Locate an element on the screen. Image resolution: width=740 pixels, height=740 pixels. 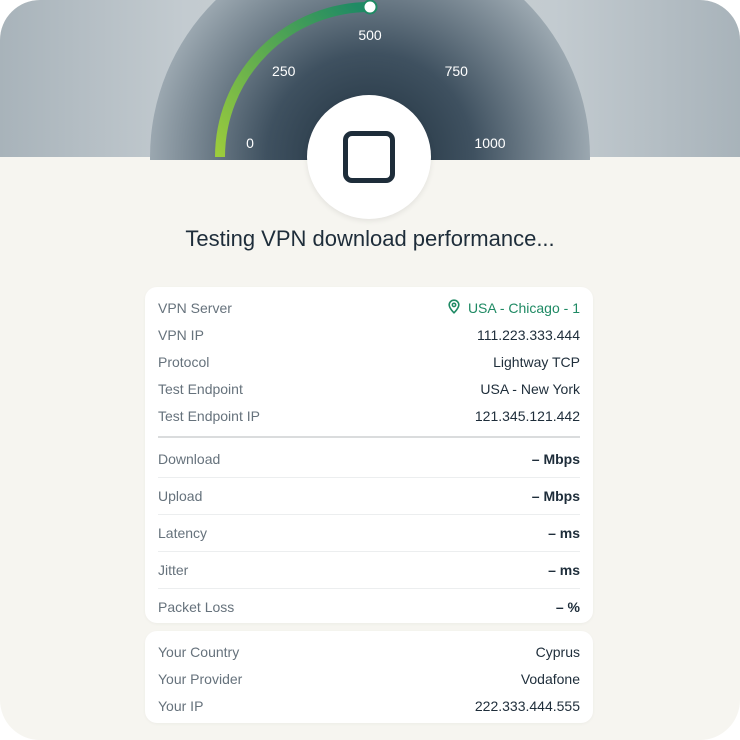
connection-row-label: VPN IP is located at coordinates (181, 334).